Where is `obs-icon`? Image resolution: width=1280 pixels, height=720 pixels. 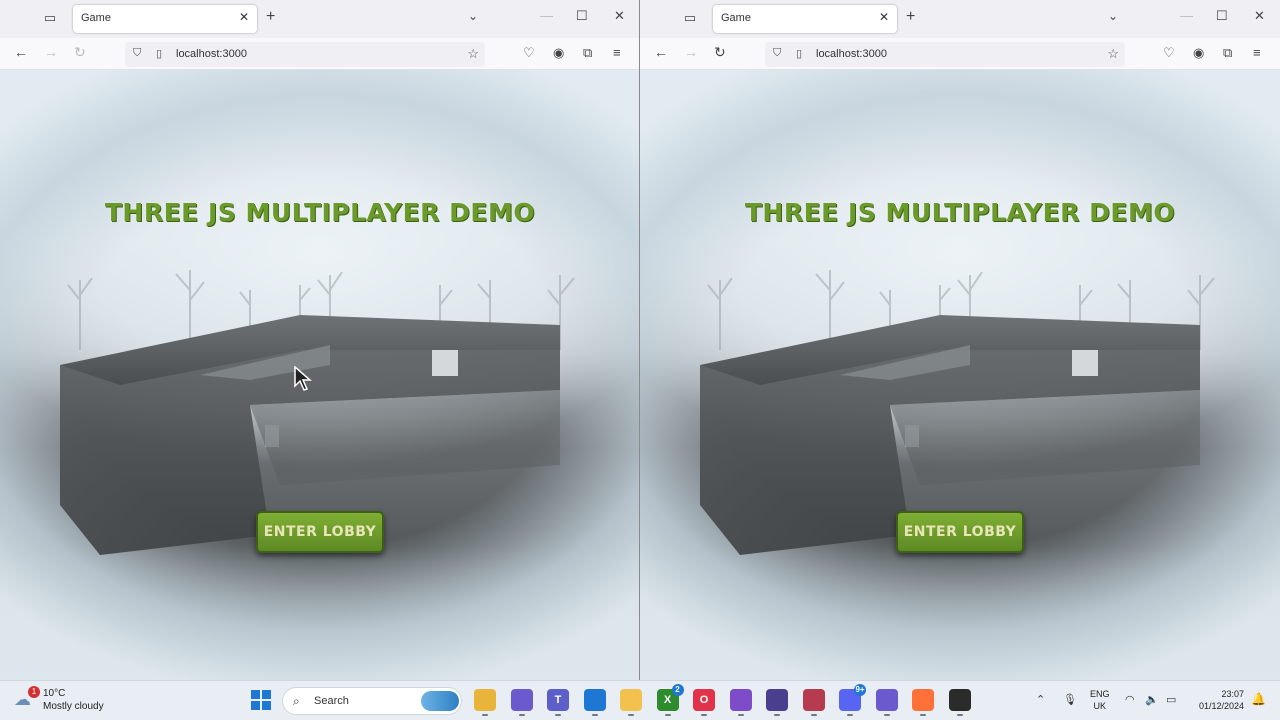
obs-icon is located at coordinates (777, 702).